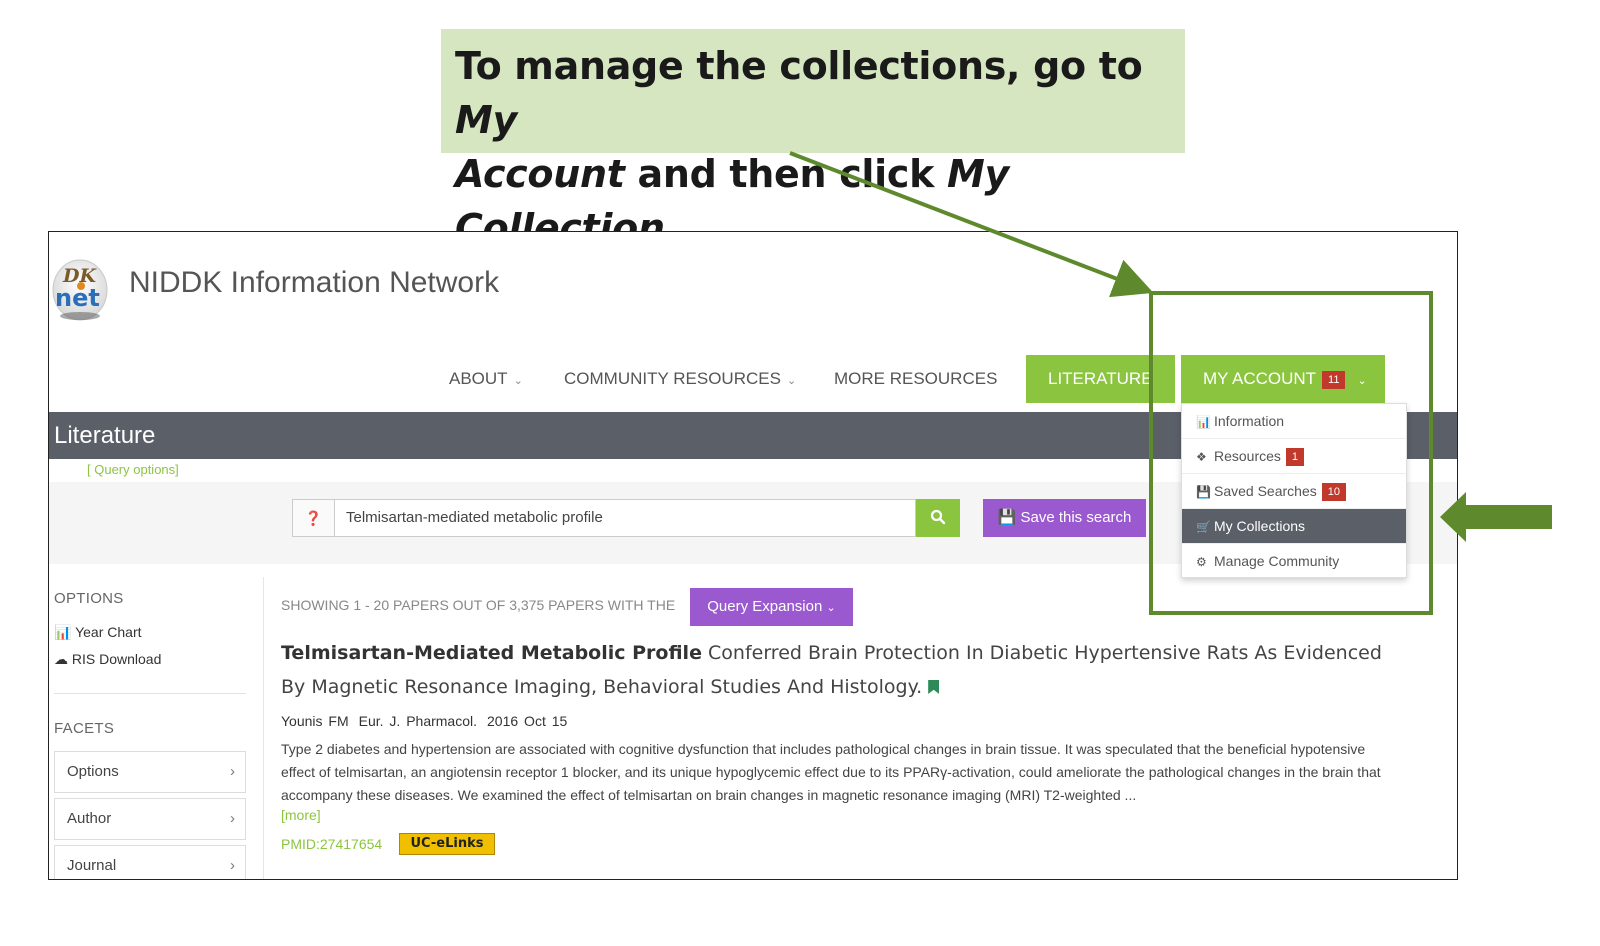 Image resolution: width=1600 pixels, height=946 pixels. Describe the element at coordinates (105, 435) in the screenshot. I see `section-title: Literature` at that location.